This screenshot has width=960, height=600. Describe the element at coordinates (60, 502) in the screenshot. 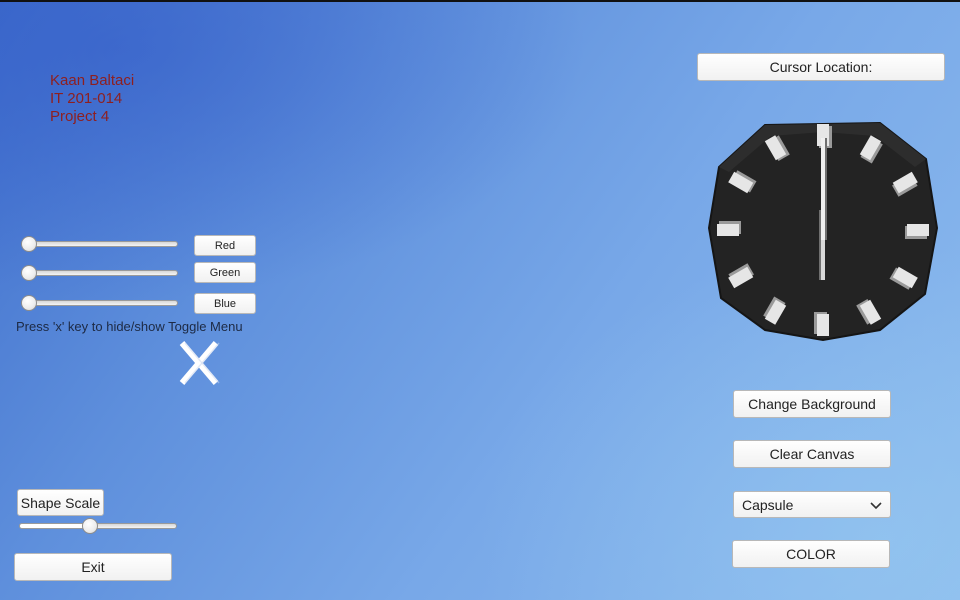

I see `shape-scale-button: Shape Scale` at that location.